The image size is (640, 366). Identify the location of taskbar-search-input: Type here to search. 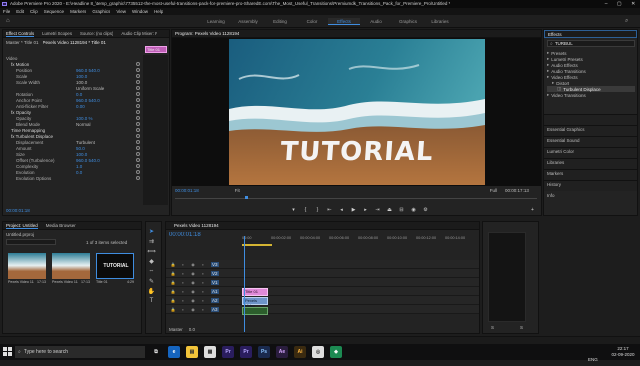
(46, 352).